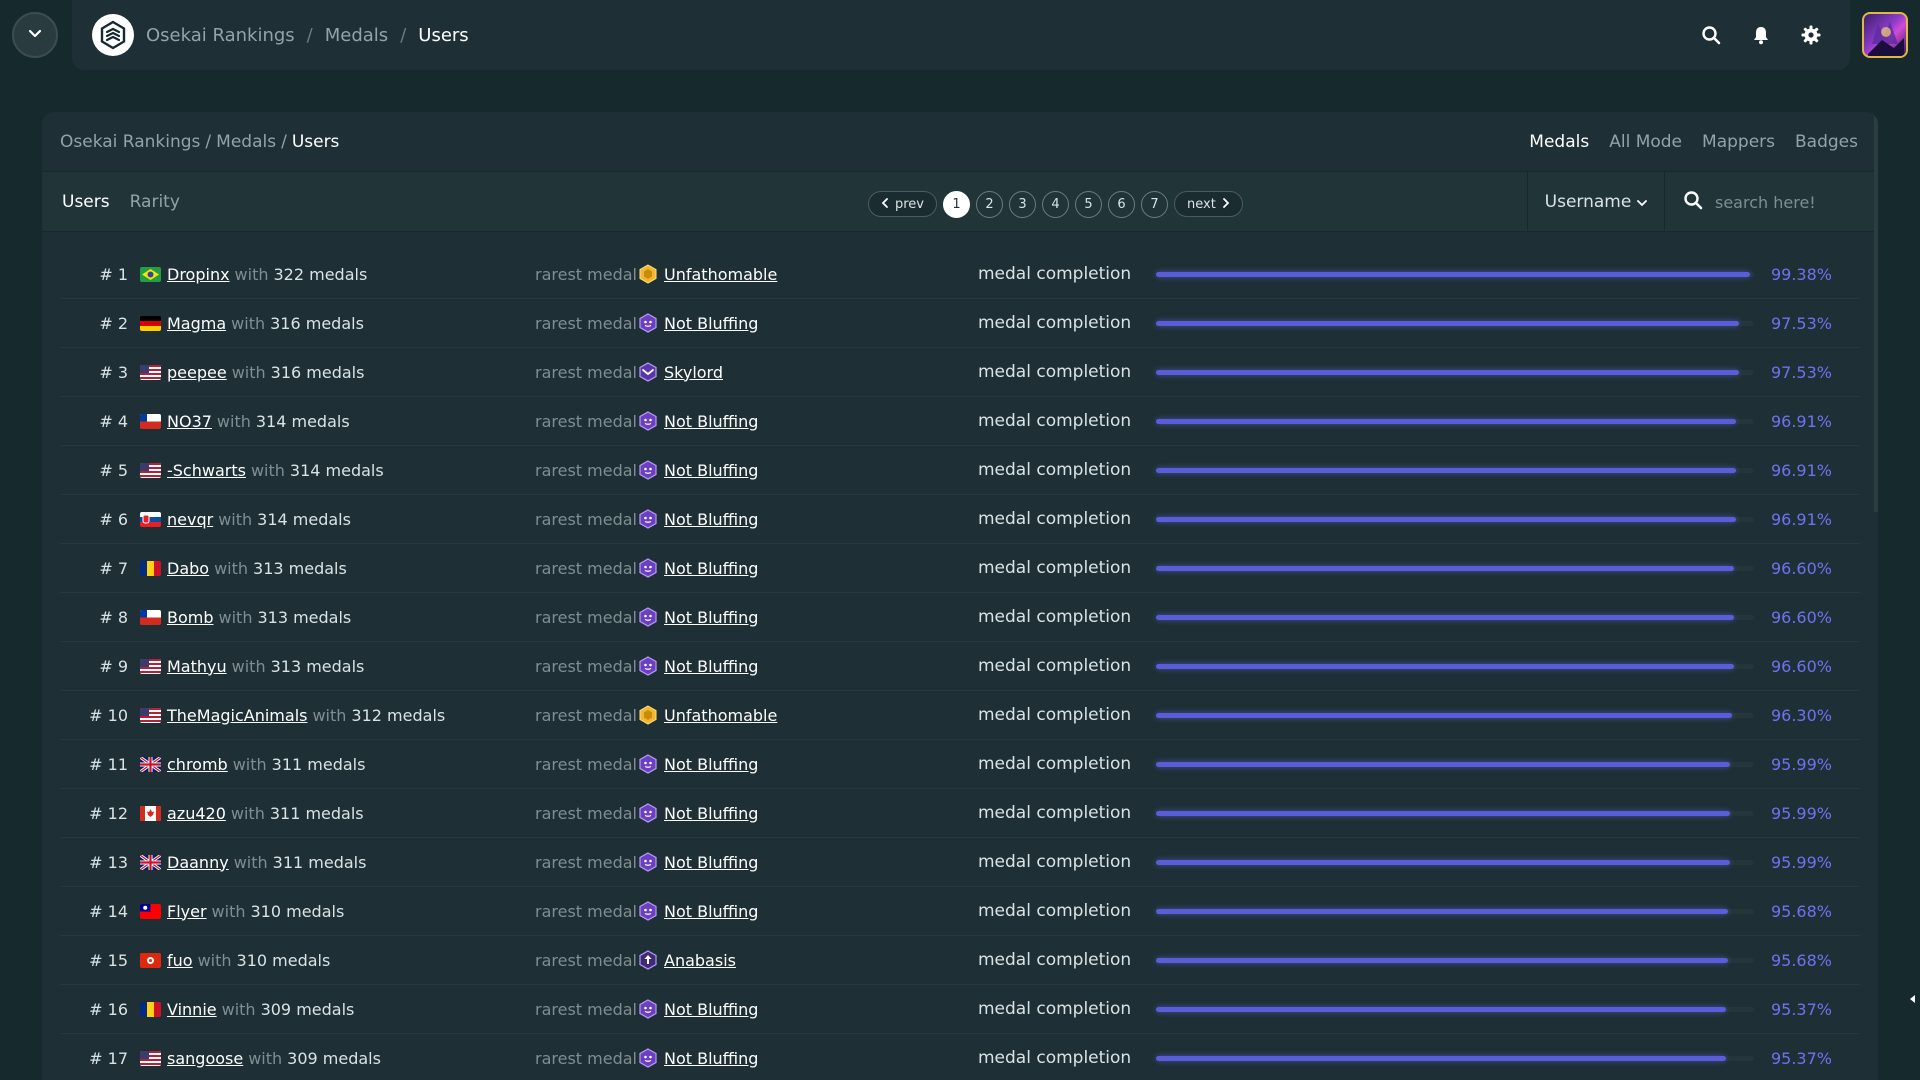 The height and width of the screenshot is (1080, 1920). What do you see at coordinates (189, 421) in the screenshot?
I see `username-link: NO37` at bounding box center [189, 421].